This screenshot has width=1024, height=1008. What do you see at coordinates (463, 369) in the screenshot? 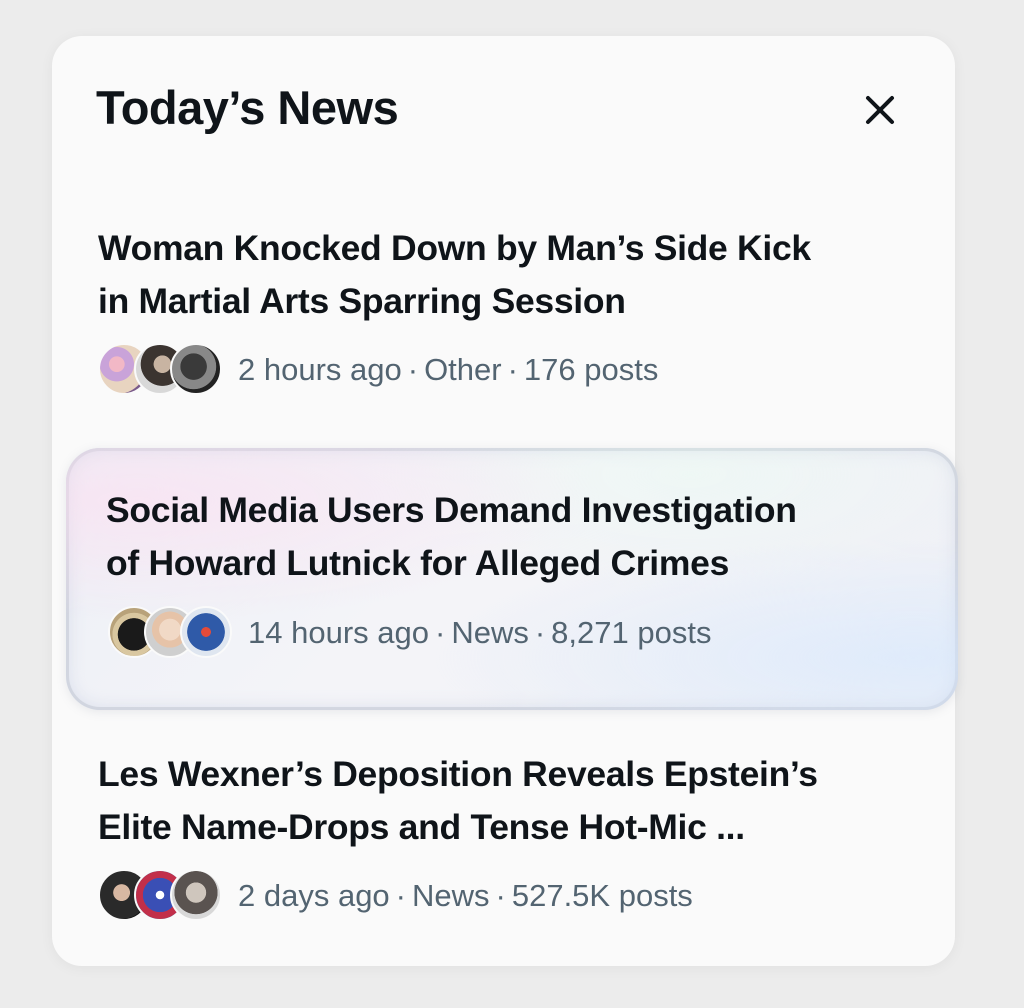
I see `meta-category: Other` at bounding box center [463, 369].